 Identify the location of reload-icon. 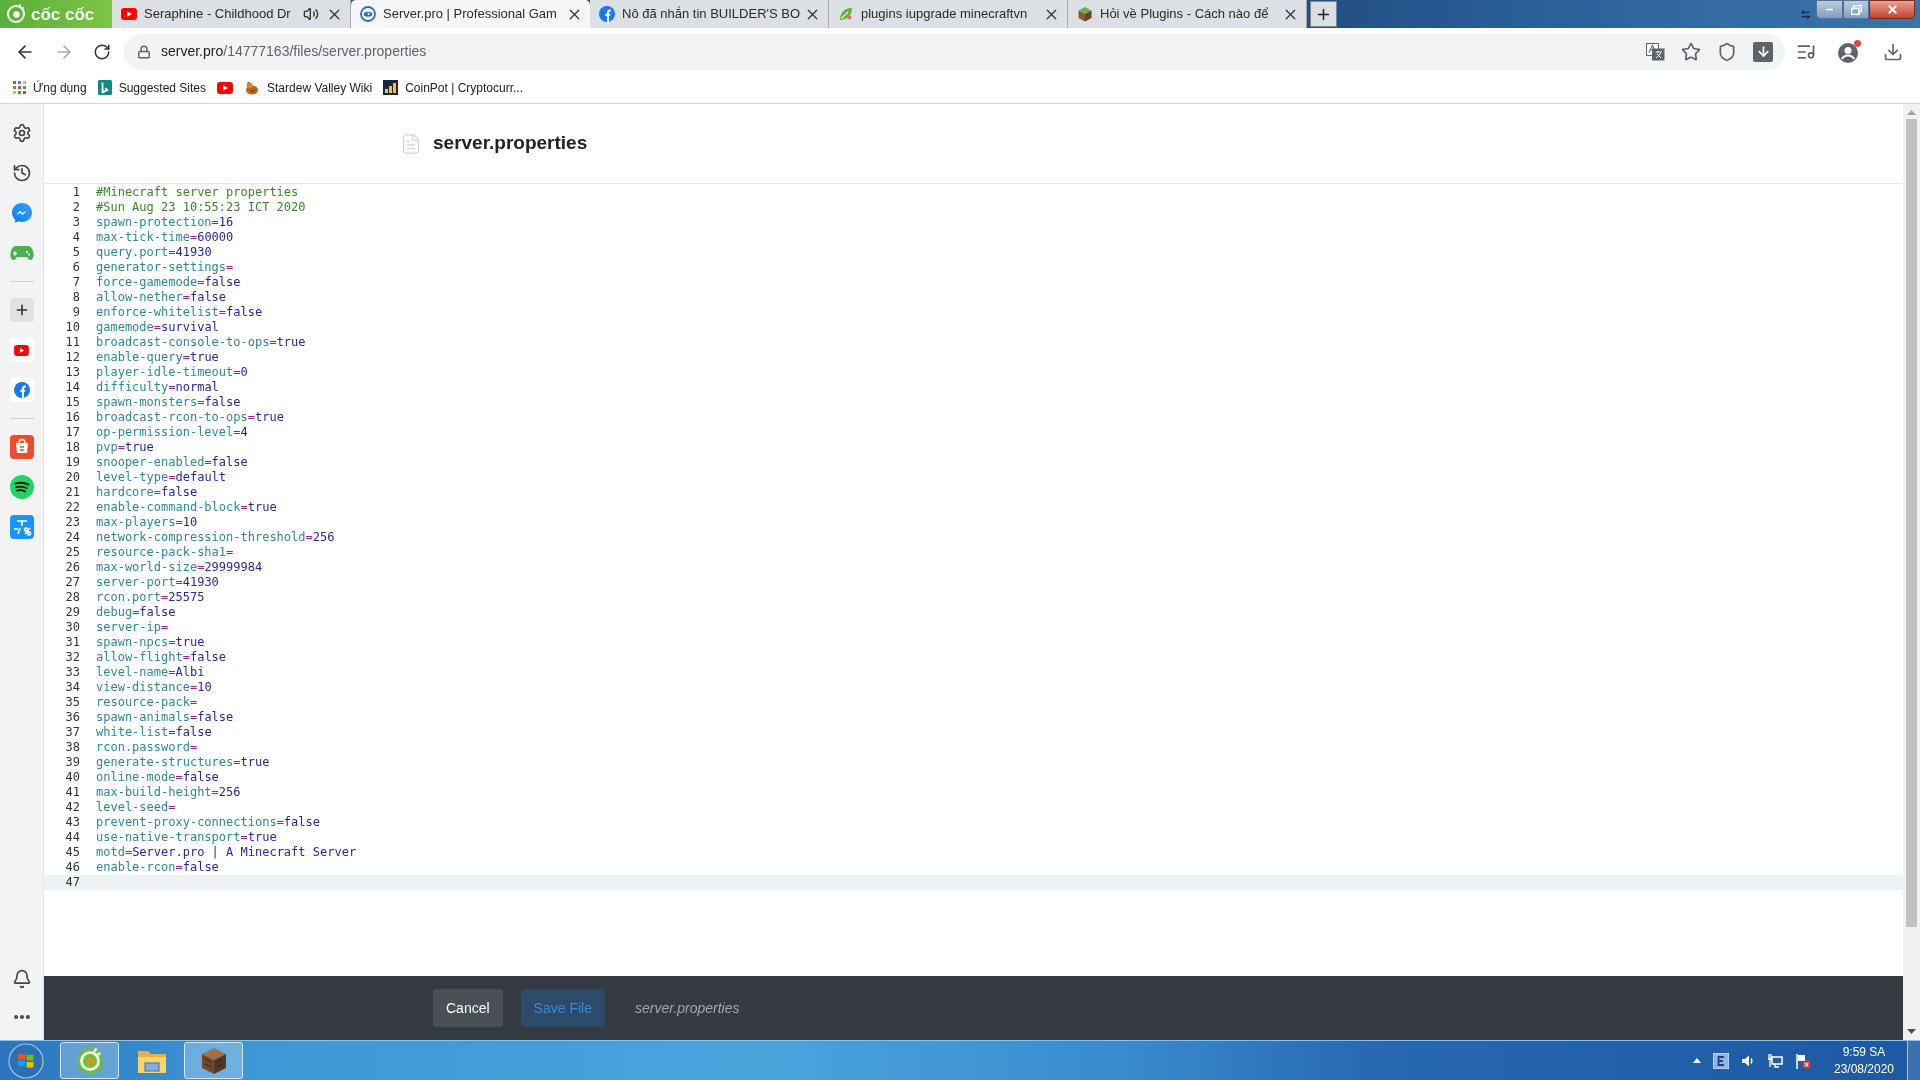
(101, 51).